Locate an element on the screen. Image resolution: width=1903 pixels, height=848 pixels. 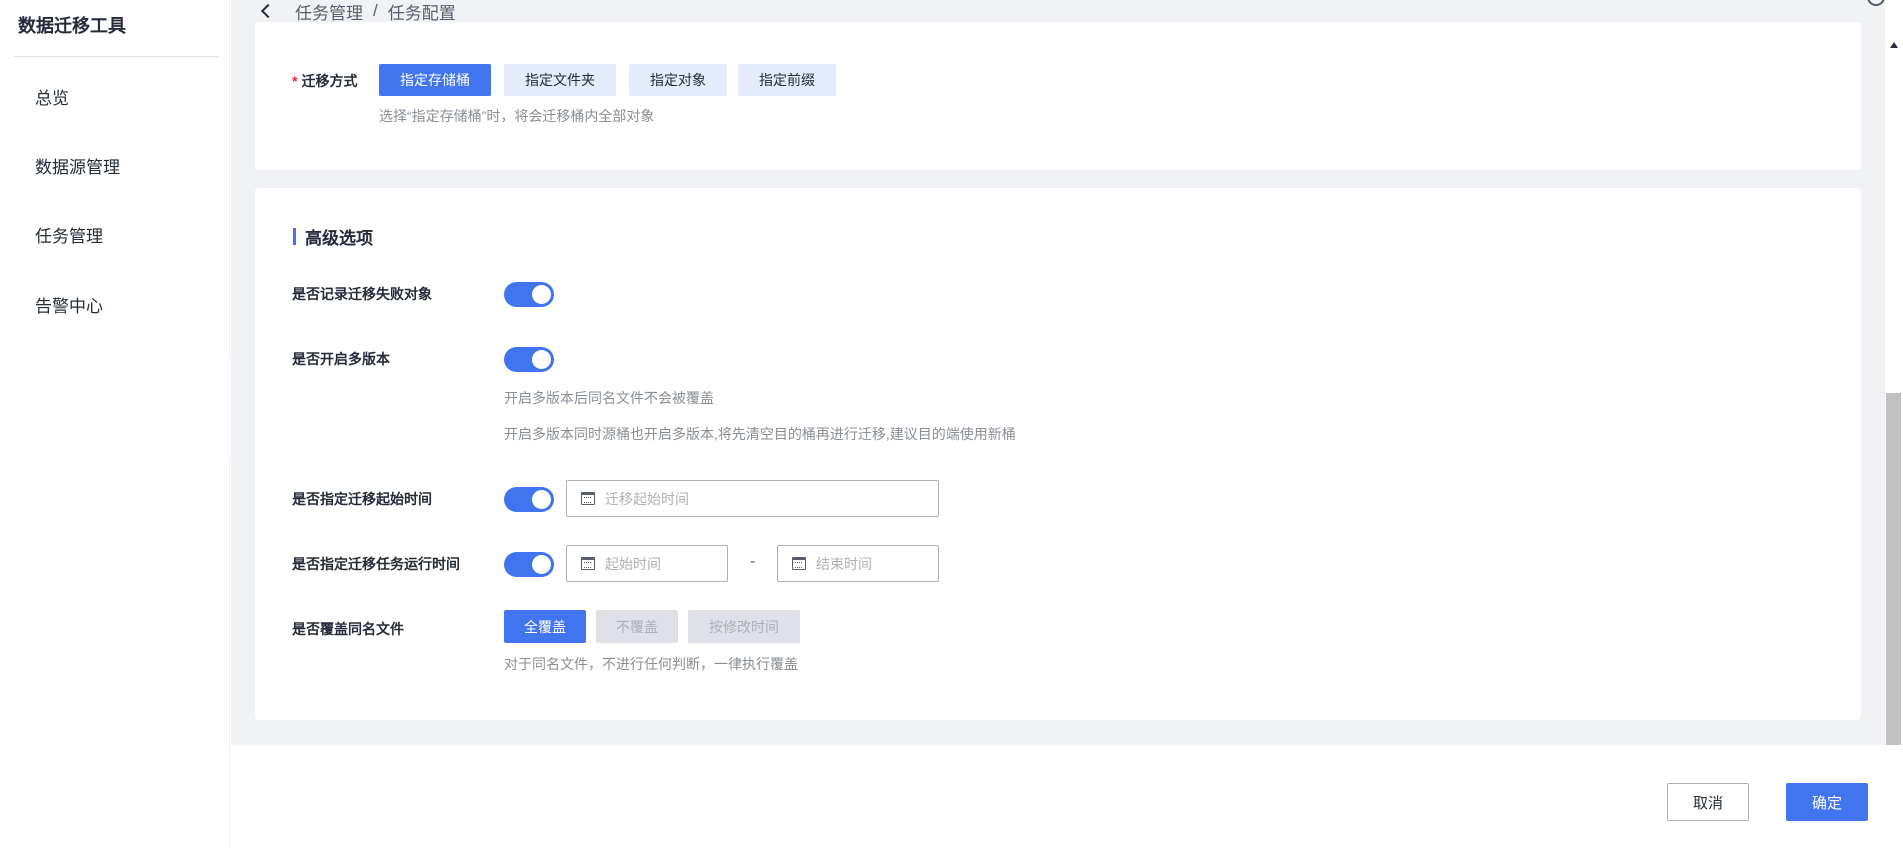
option-folder-button: 指定文件夹 is located at coordinates (560, 80).